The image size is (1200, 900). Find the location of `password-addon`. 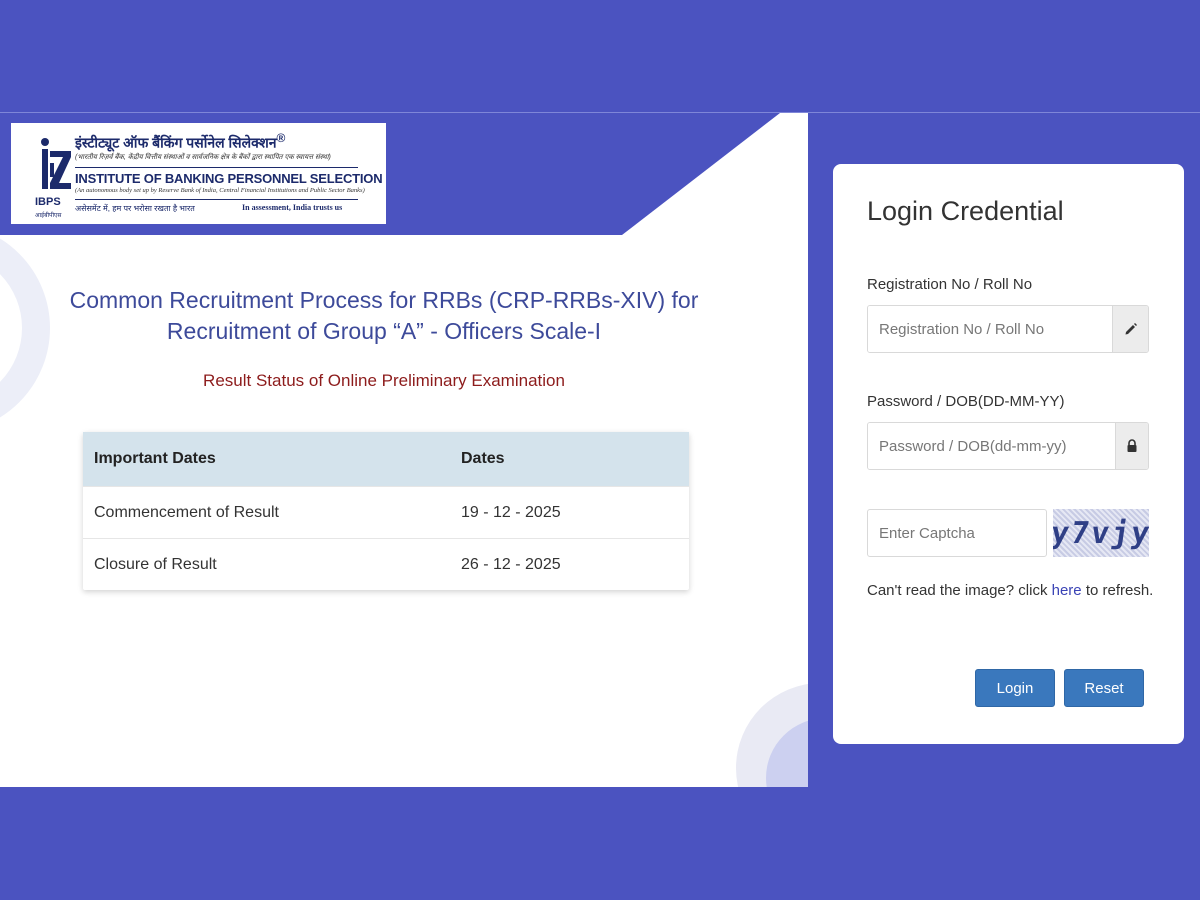

password-addon is located at coordinates (1131, 446).